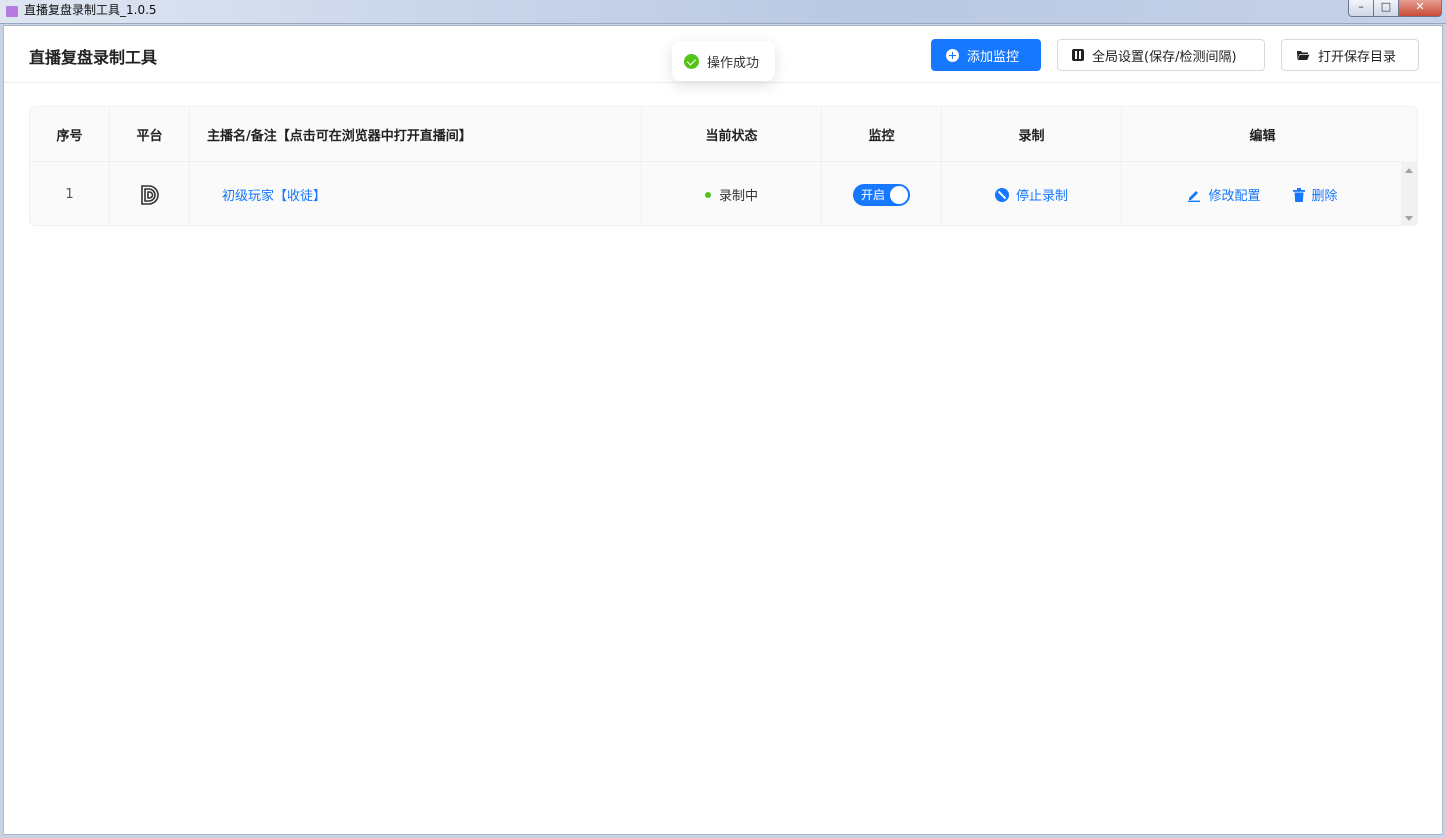 Image resolution: width=1446 pixels, height=838 pixels. Describe the element at coordinates (1357, 57) in the screenshot. I see `open-folder-label: 打开保存目录` at that location.